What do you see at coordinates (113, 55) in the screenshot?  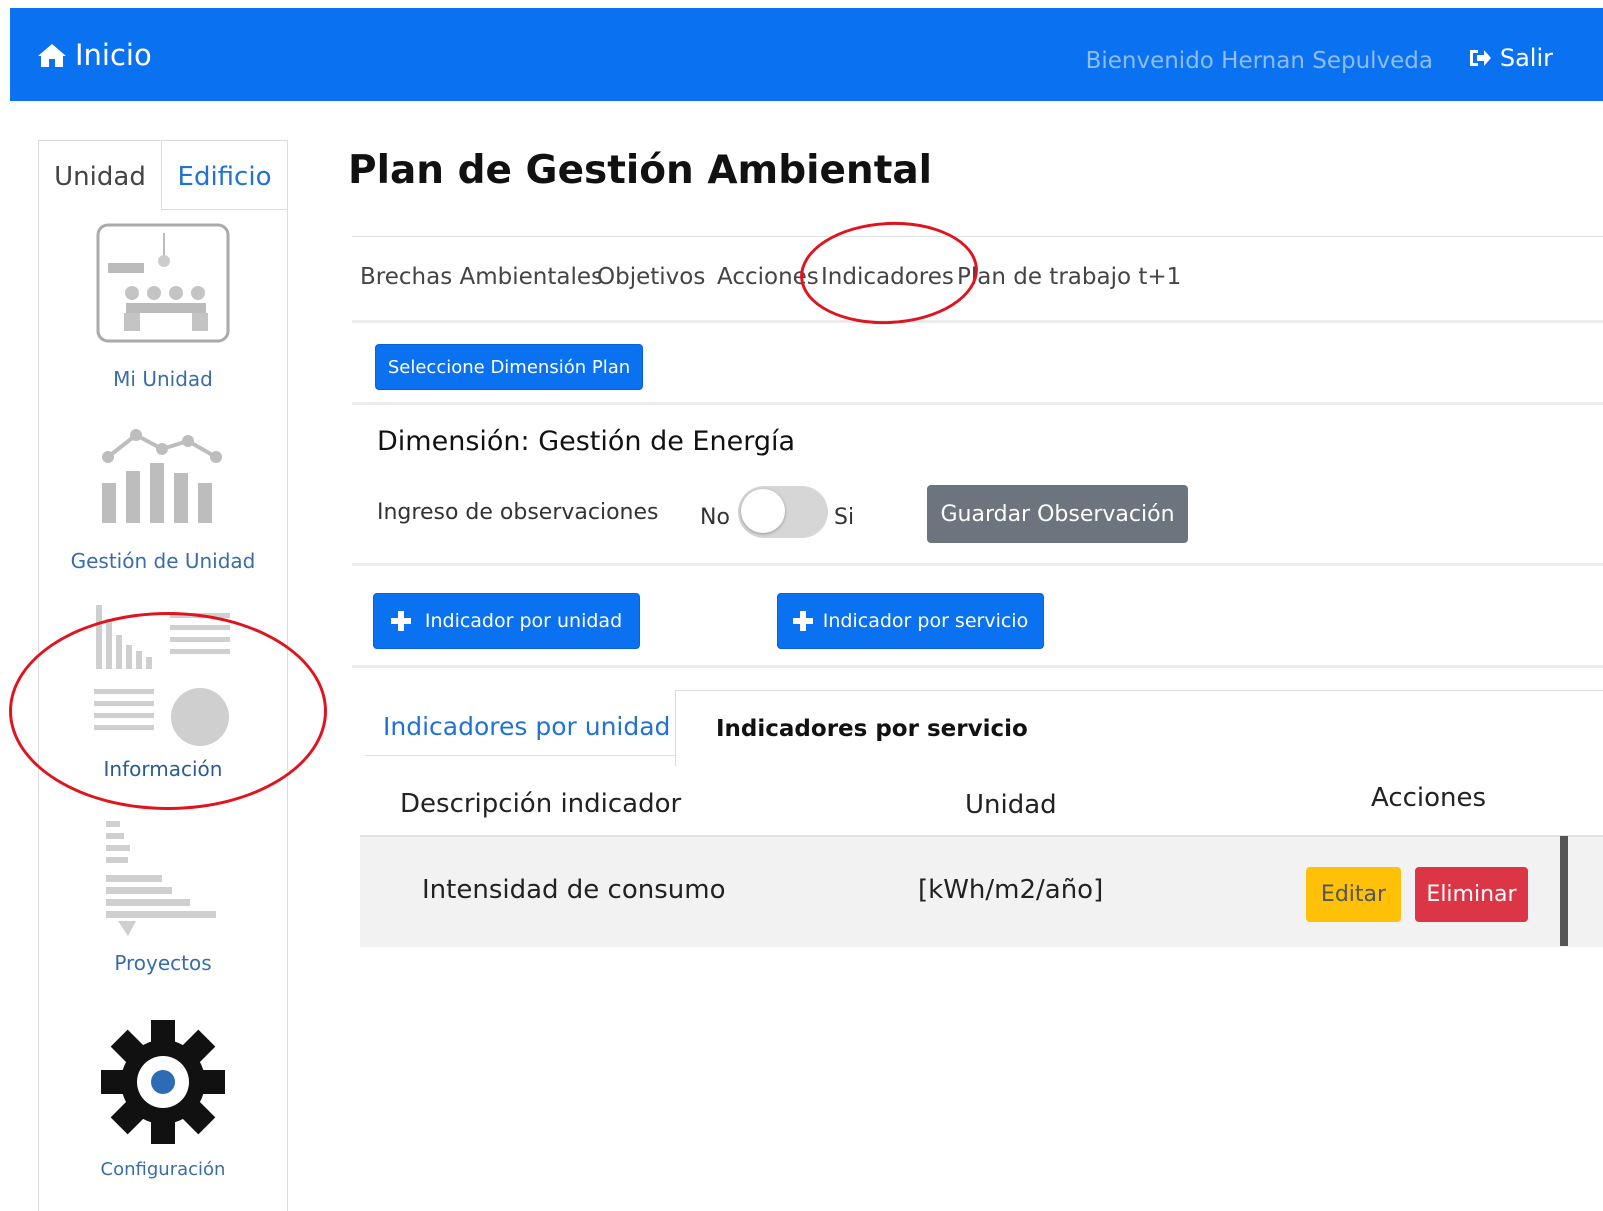 I see `home-label: Inicio` at bounding box center [113, 55].